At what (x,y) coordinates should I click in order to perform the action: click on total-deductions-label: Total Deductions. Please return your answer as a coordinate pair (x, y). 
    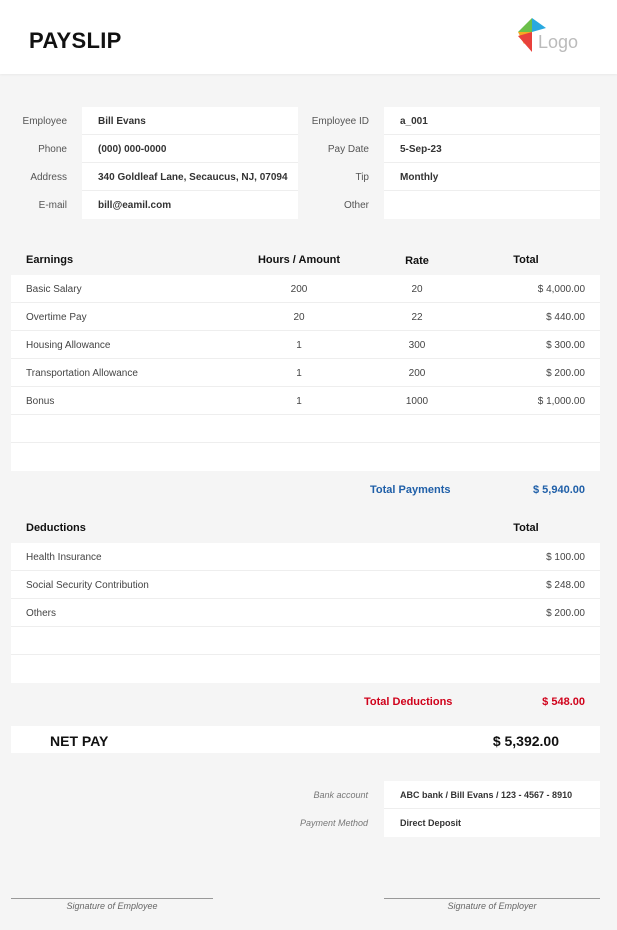
    Looking at the image, I should click on (408, 702).